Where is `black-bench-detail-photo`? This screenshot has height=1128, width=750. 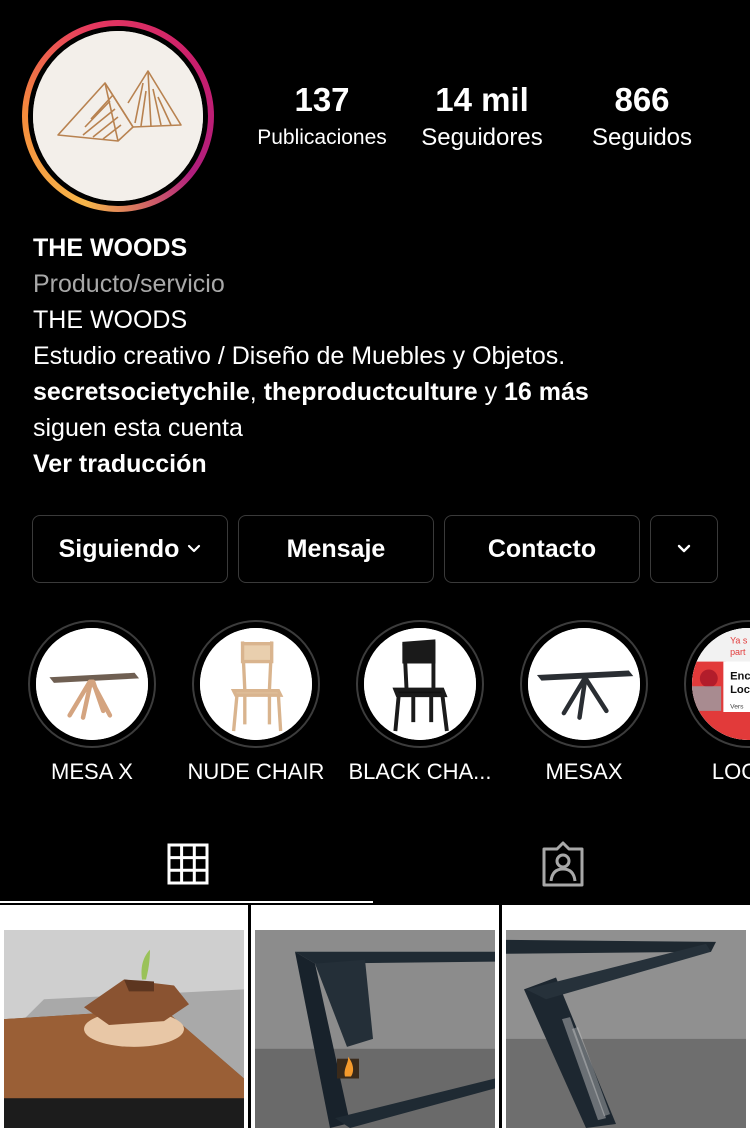
black-bench-detail-photo is located at coordinates (626, 1029).